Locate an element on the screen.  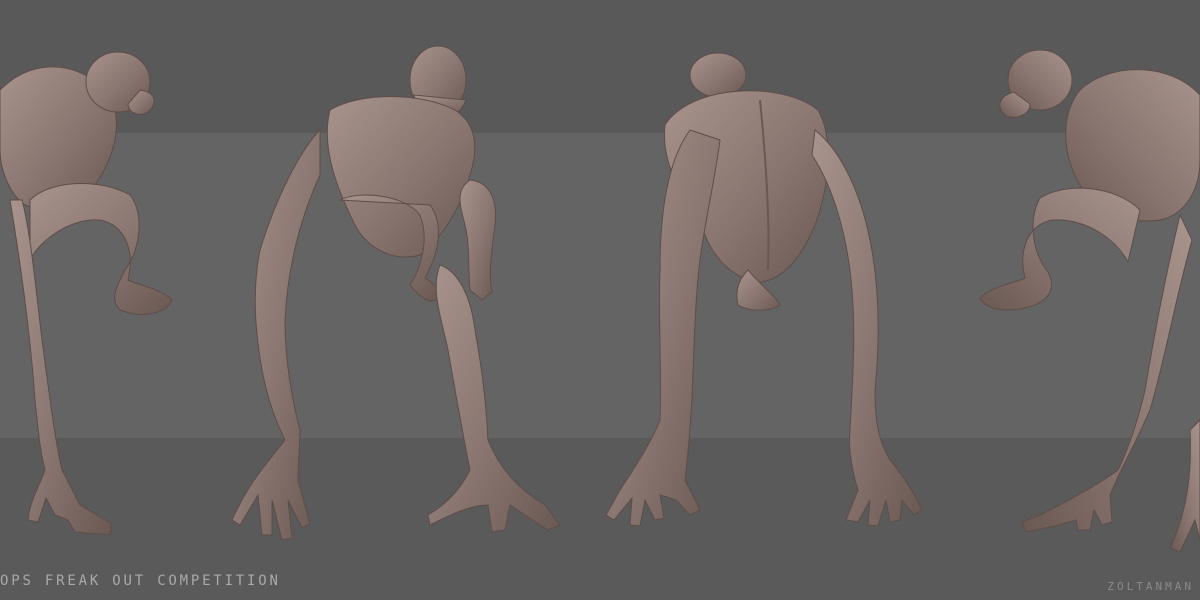
artist-signature: ZOLTANMAN is located at coordinates (1150, 586).